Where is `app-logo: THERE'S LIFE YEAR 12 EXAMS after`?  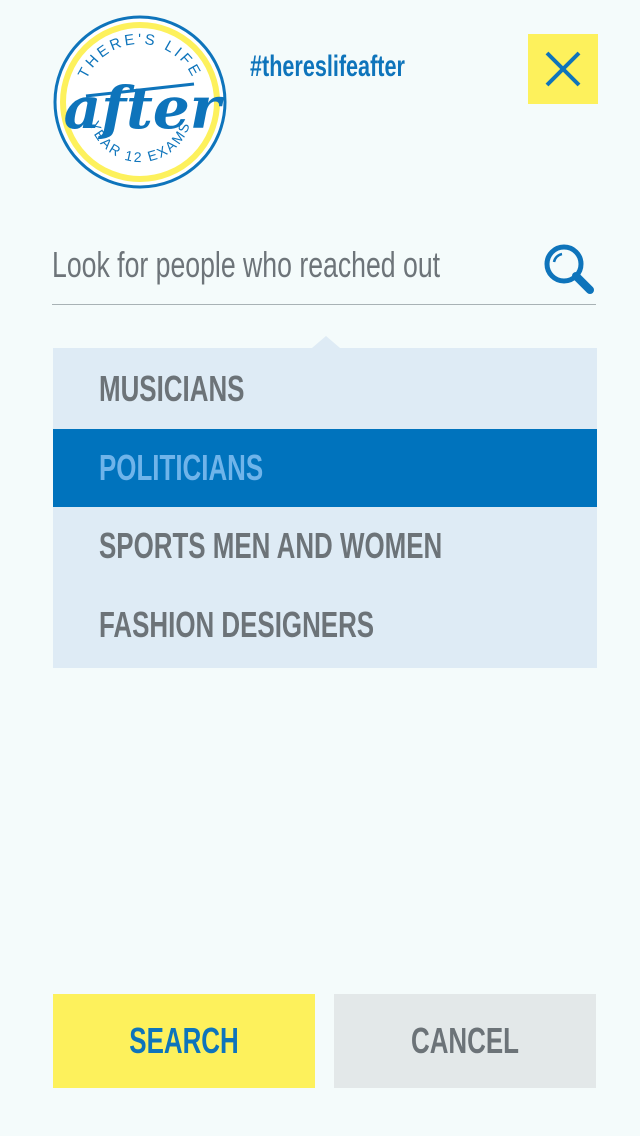 app-logo: THERE'S LIFE YEAR 12 EXAMS after is located at coordinates (140, 102).